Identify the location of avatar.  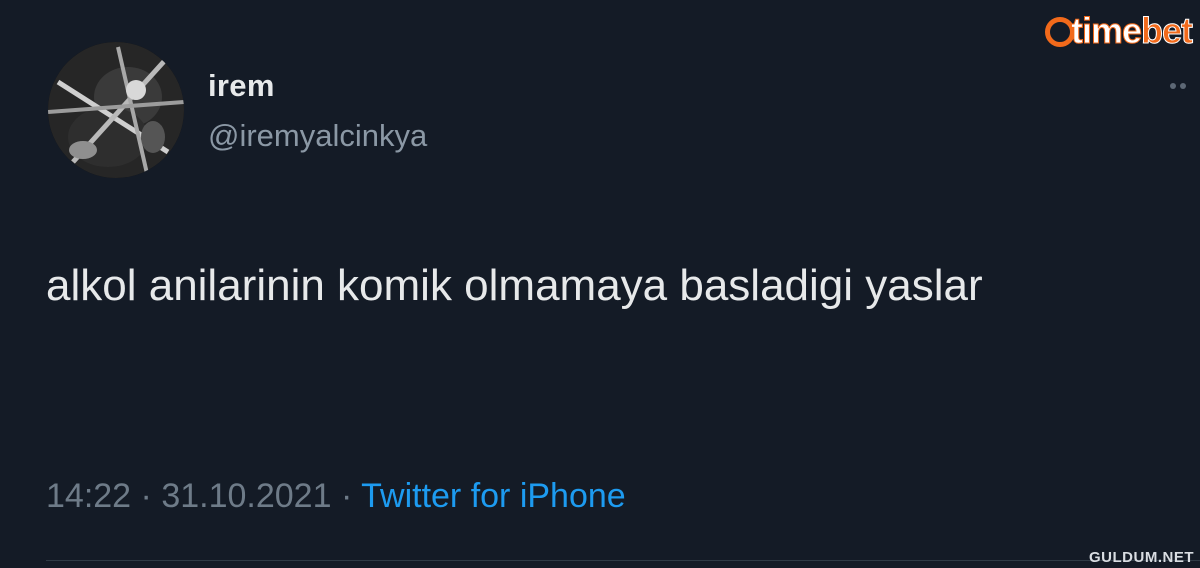
(116, 110).